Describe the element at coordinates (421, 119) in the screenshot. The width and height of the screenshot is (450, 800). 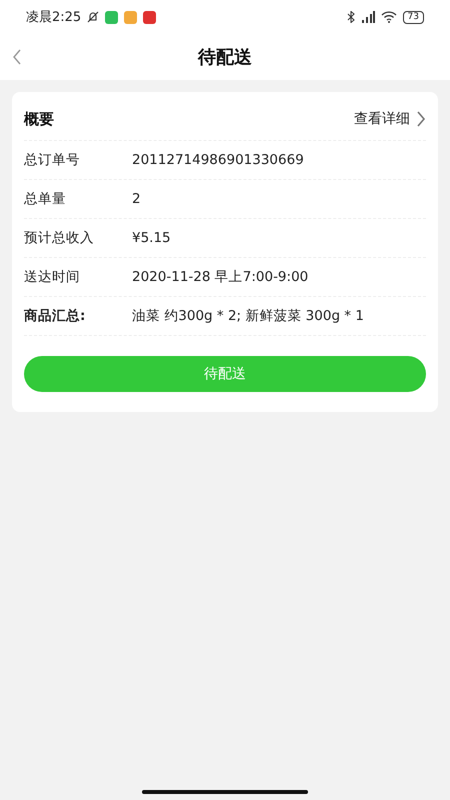
I see `chevron-right-icon` at that location.